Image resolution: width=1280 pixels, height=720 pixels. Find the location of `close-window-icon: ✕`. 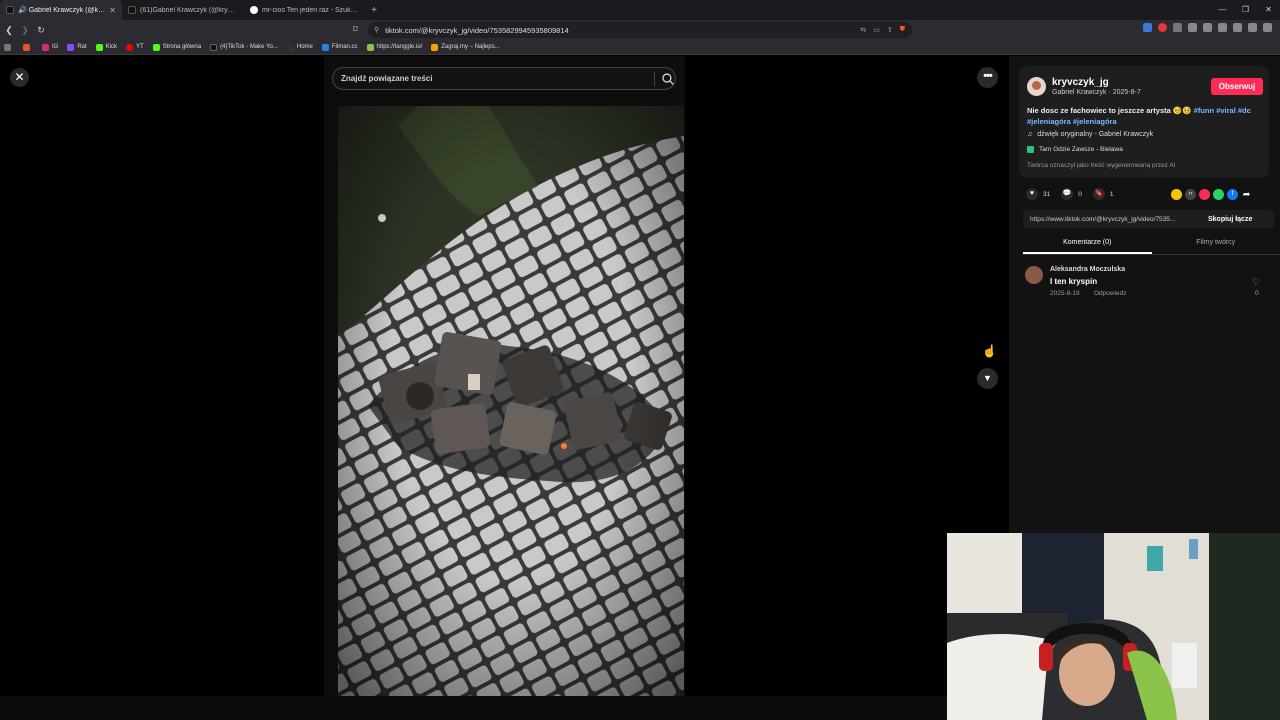

close-window-icon: ✕ is located at coordinates (1268, 10).